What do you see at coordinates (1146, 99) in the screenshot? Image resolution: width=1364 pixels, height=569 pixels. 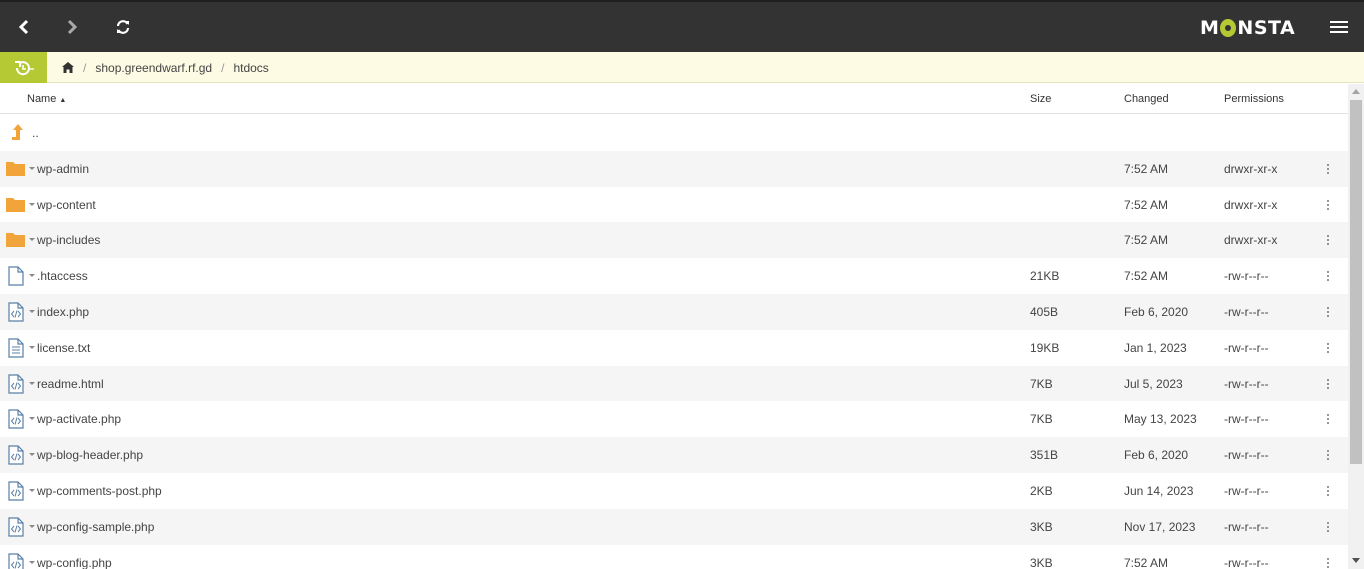 I see `column-header-changed: Changed` at bounding box center [1146, 99].